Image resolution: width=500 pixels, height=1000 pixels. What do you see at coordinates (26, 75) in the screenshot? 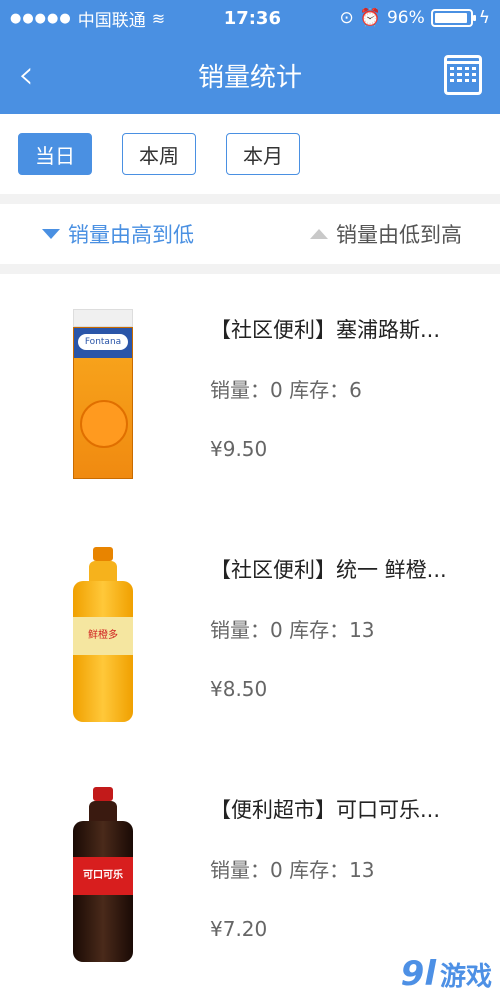
I see `chevron-left-icon: ‹` at bounding box center [26, 75].